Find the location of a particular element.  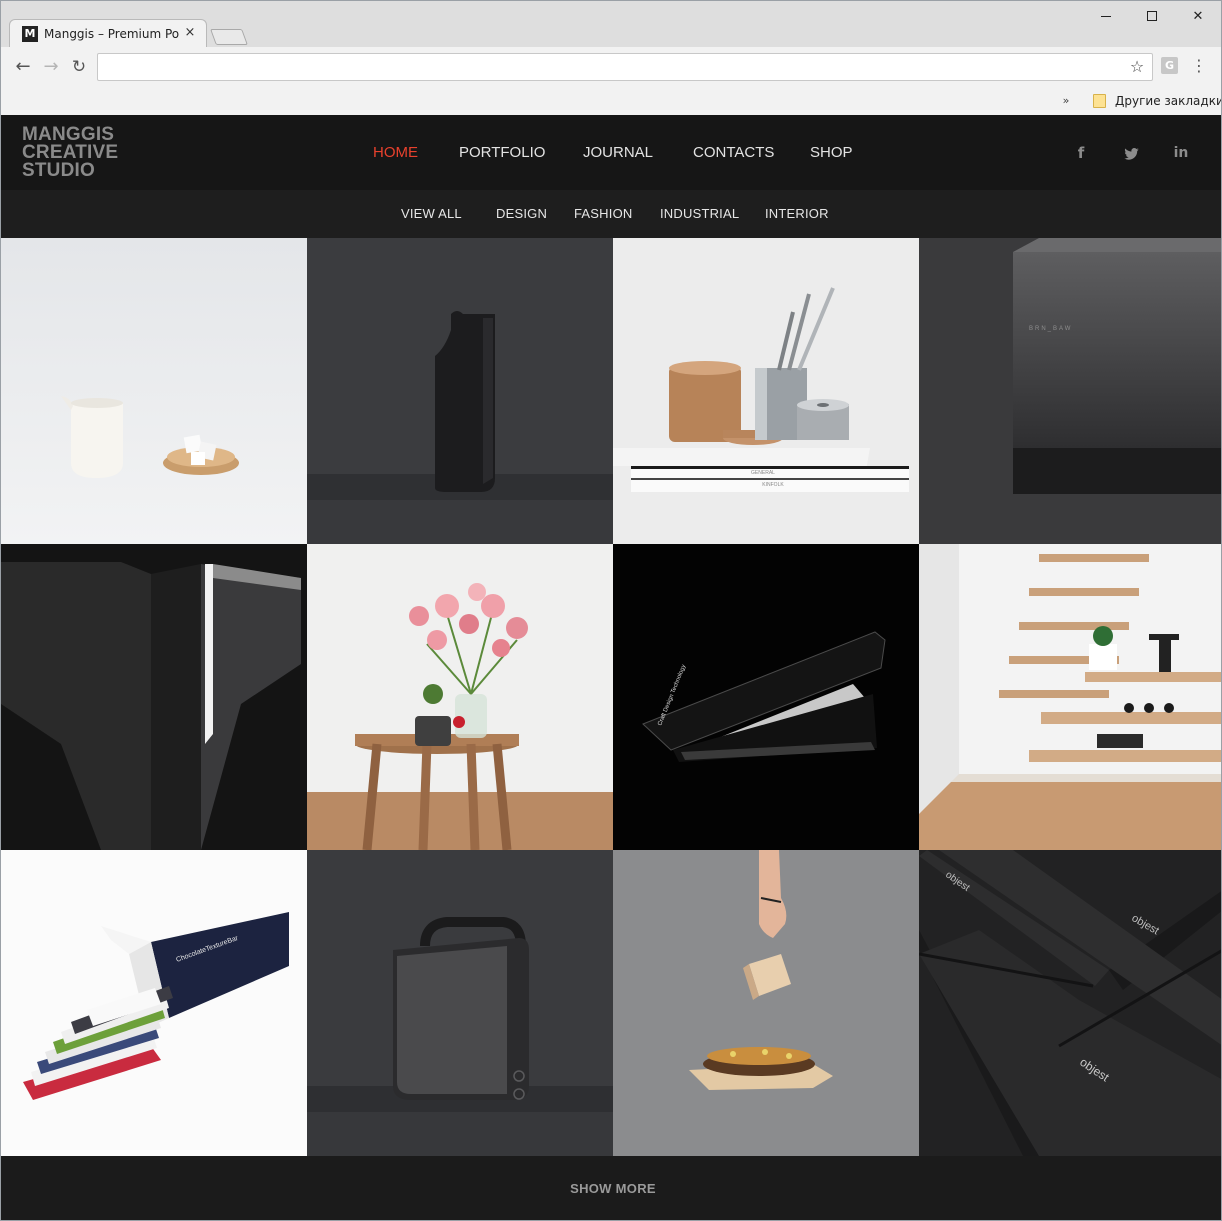

speaker-box-print: BRN_BAW is located at coordinates (1050, 329).